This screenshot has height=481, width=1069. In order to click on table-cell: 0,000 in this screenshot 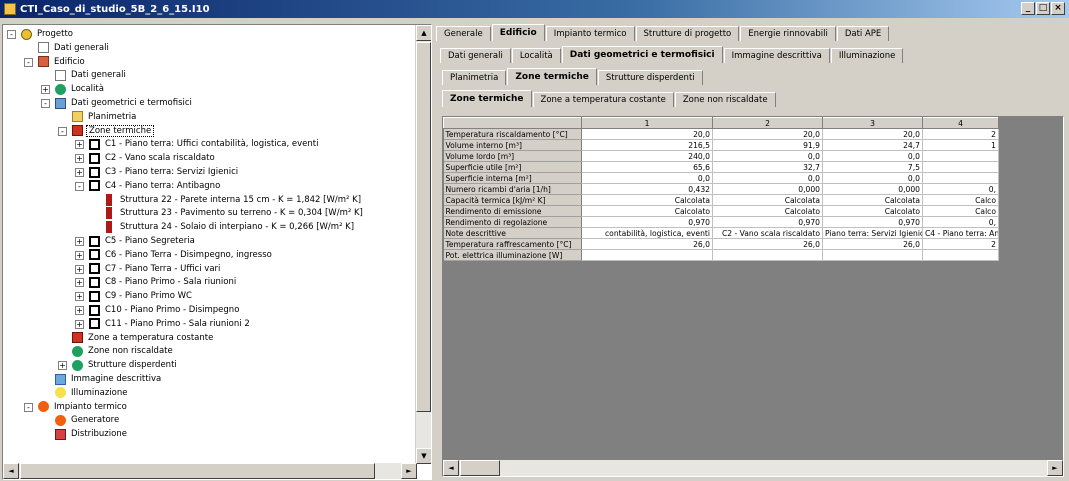, I will do `click(872, 189)`.